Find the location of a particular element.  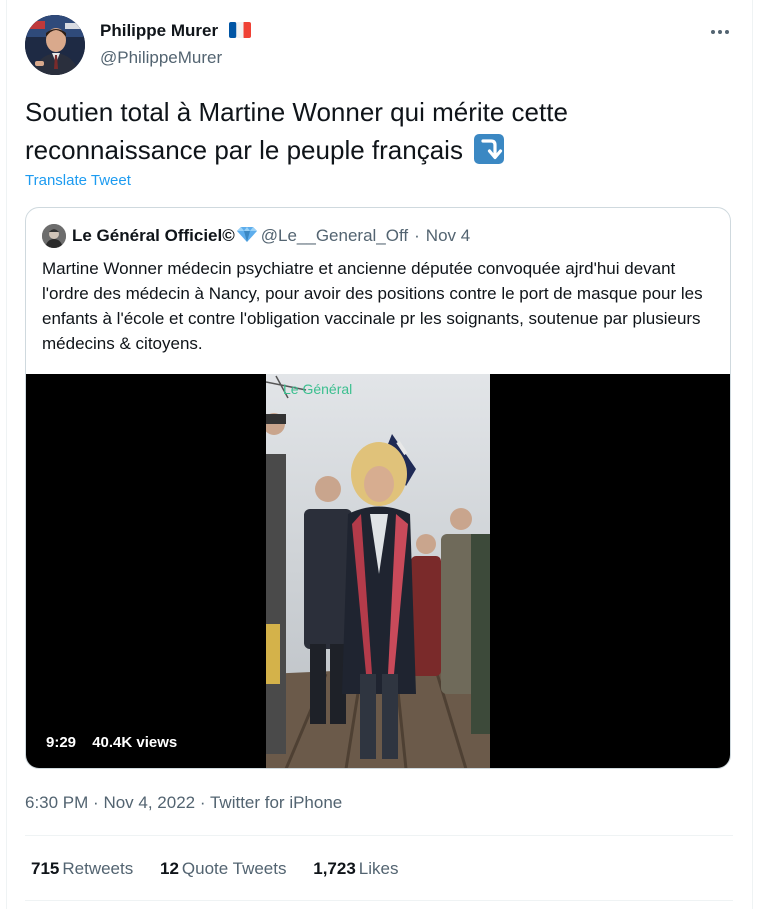

tweet-source: Twitter for iPhone is located at coordinates (276, 802).